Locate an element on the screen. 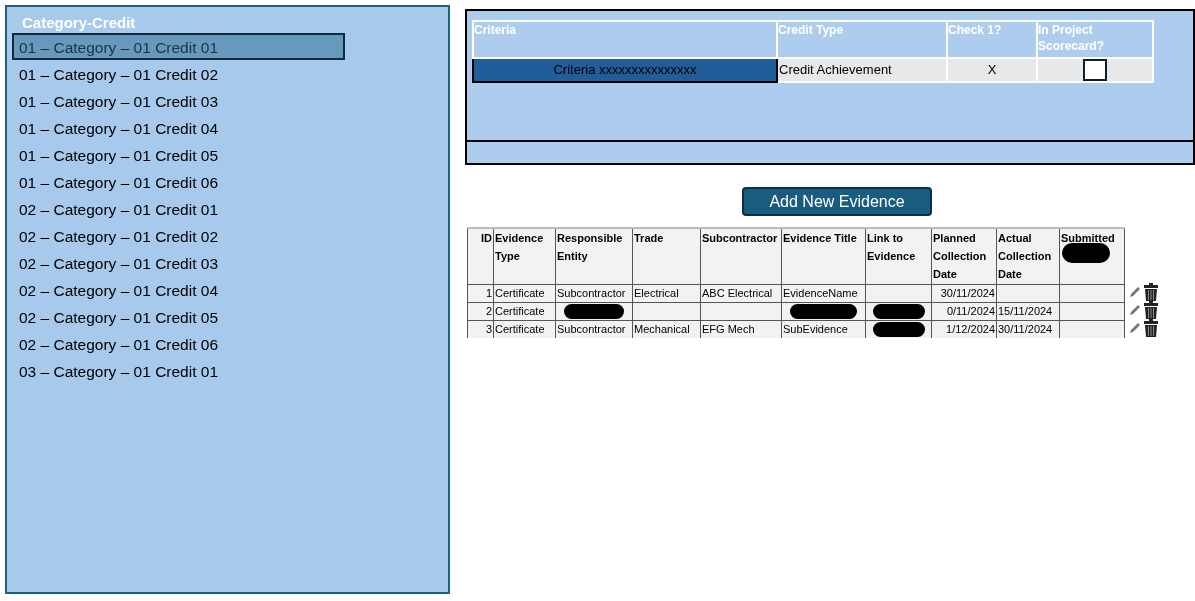 The image size is (1195, 601). category-item: 02 – Category – 01 Credit 03 is located at coordinates (178, 262).